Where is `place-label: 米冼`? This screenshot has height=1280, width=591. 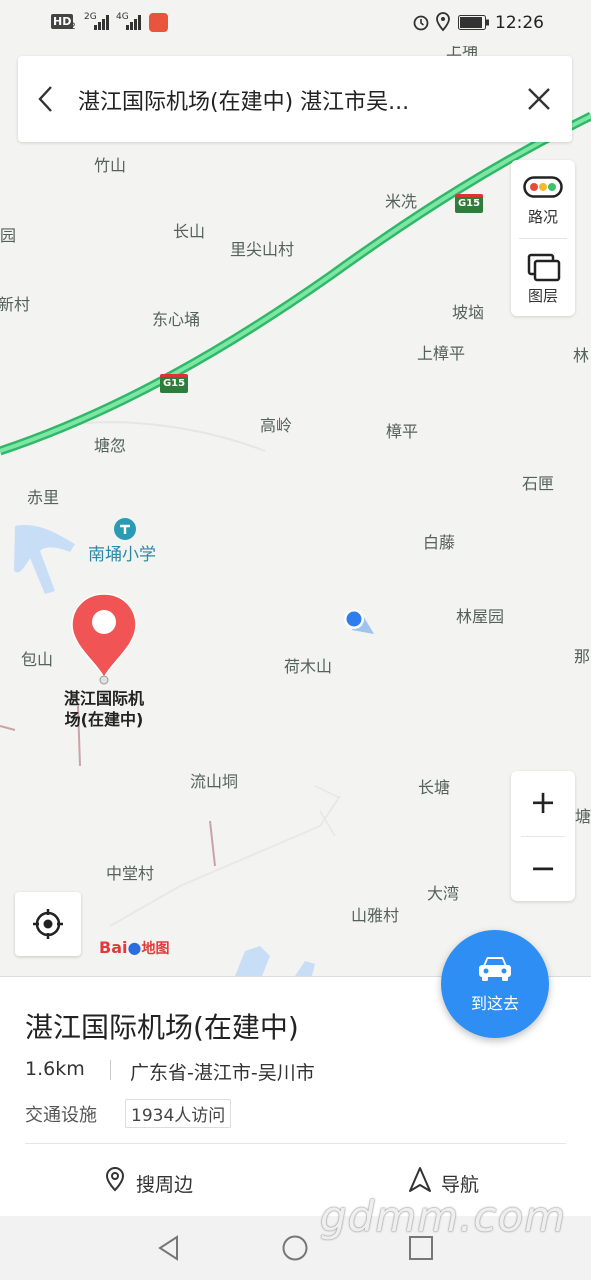 place-label: 米冼 is located at coordinates (401, 201).